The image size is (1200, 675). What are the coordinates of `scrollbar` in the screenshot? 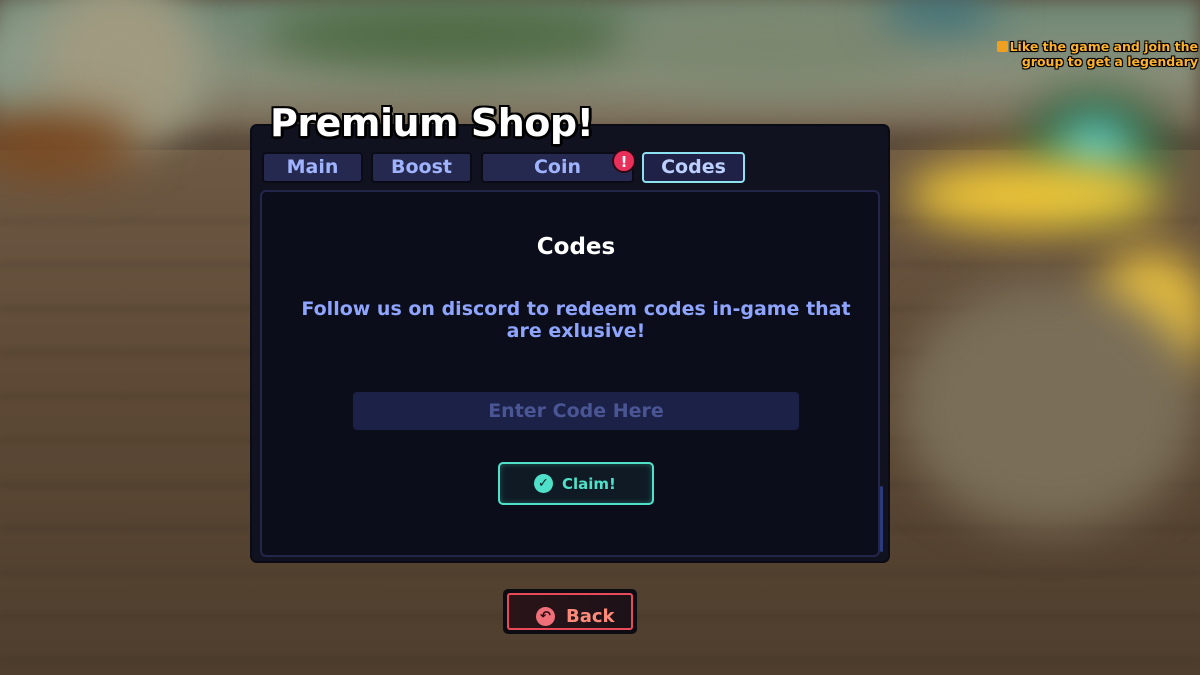 It's located at (881, 519).